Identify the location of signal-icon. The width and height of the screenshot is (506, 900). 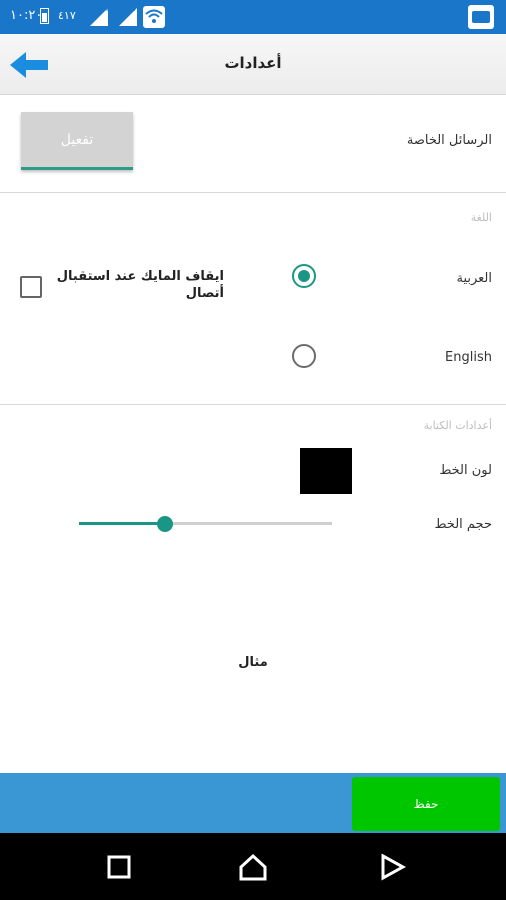
(128, 17).